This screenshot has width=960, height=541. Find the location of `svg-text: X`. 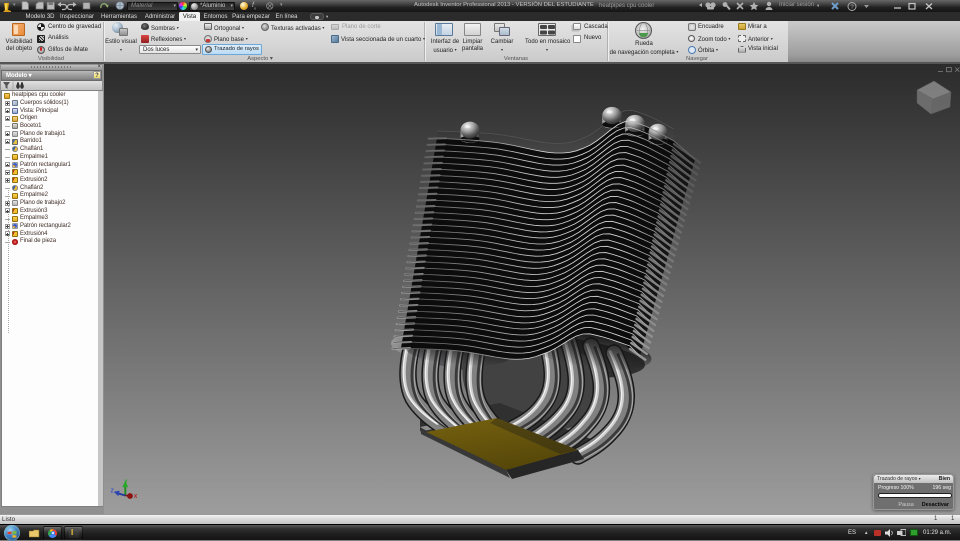

svg-text: X is located at coordinates (136, 497).